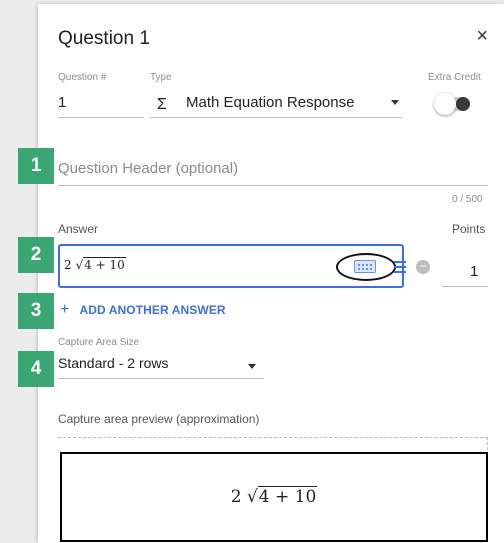 The image size is (504, 543). I want to click on type-underline, so click(276, 117).